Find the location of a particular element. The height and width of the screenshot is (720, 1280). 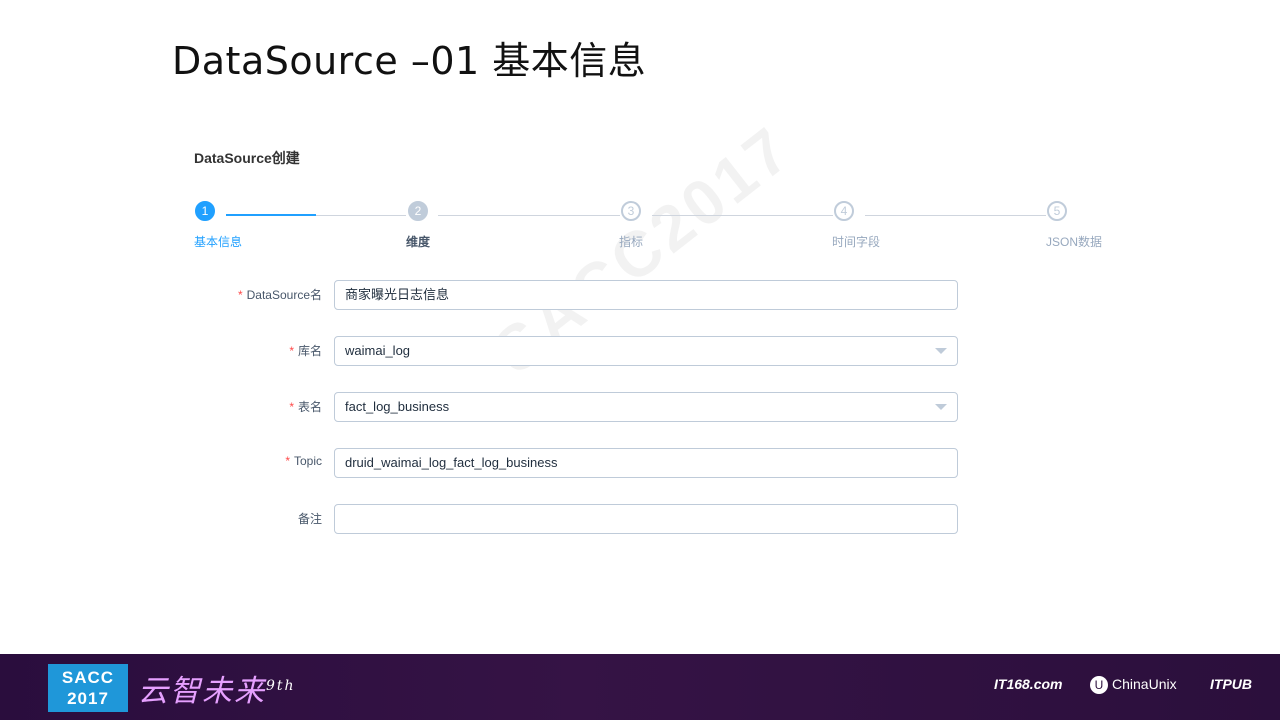

step-1-circle: 1 is located at coordinates (205, 211).